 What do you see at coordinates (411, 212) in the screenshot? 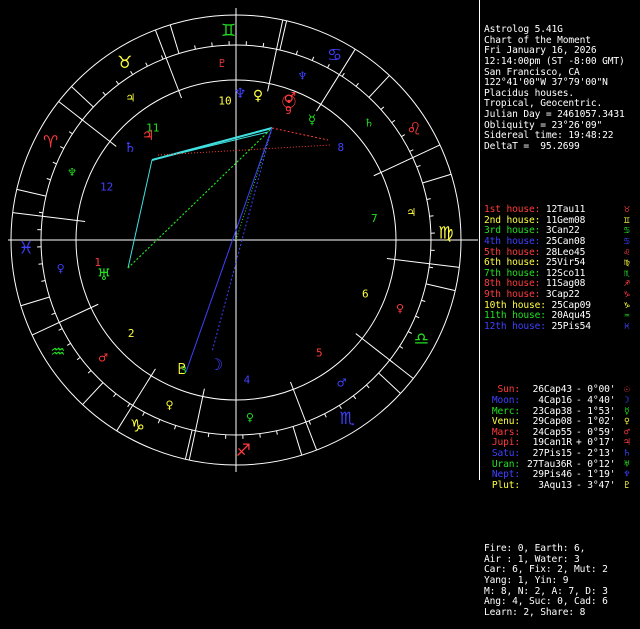
I see `house-ruler-icon: ♃` at bounding box center [411, 212].